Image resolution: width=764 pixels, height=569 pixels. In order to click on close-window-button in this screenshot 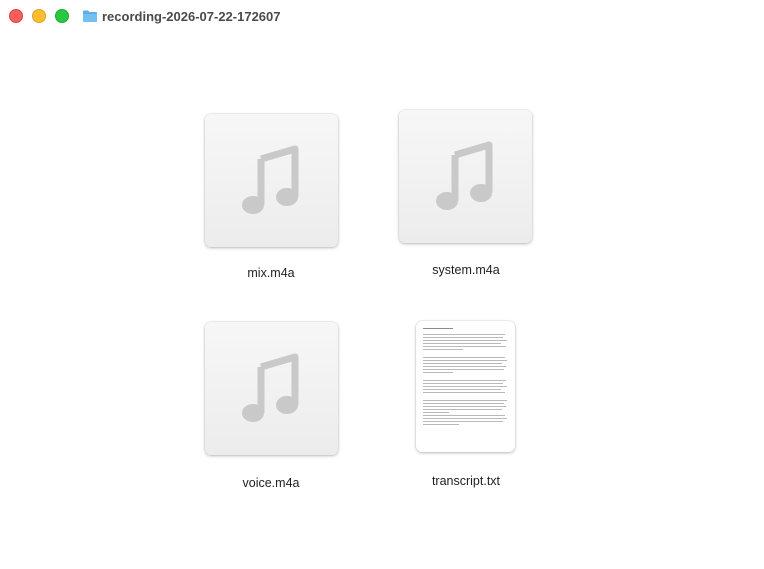, I will do `click(16, 16)`.